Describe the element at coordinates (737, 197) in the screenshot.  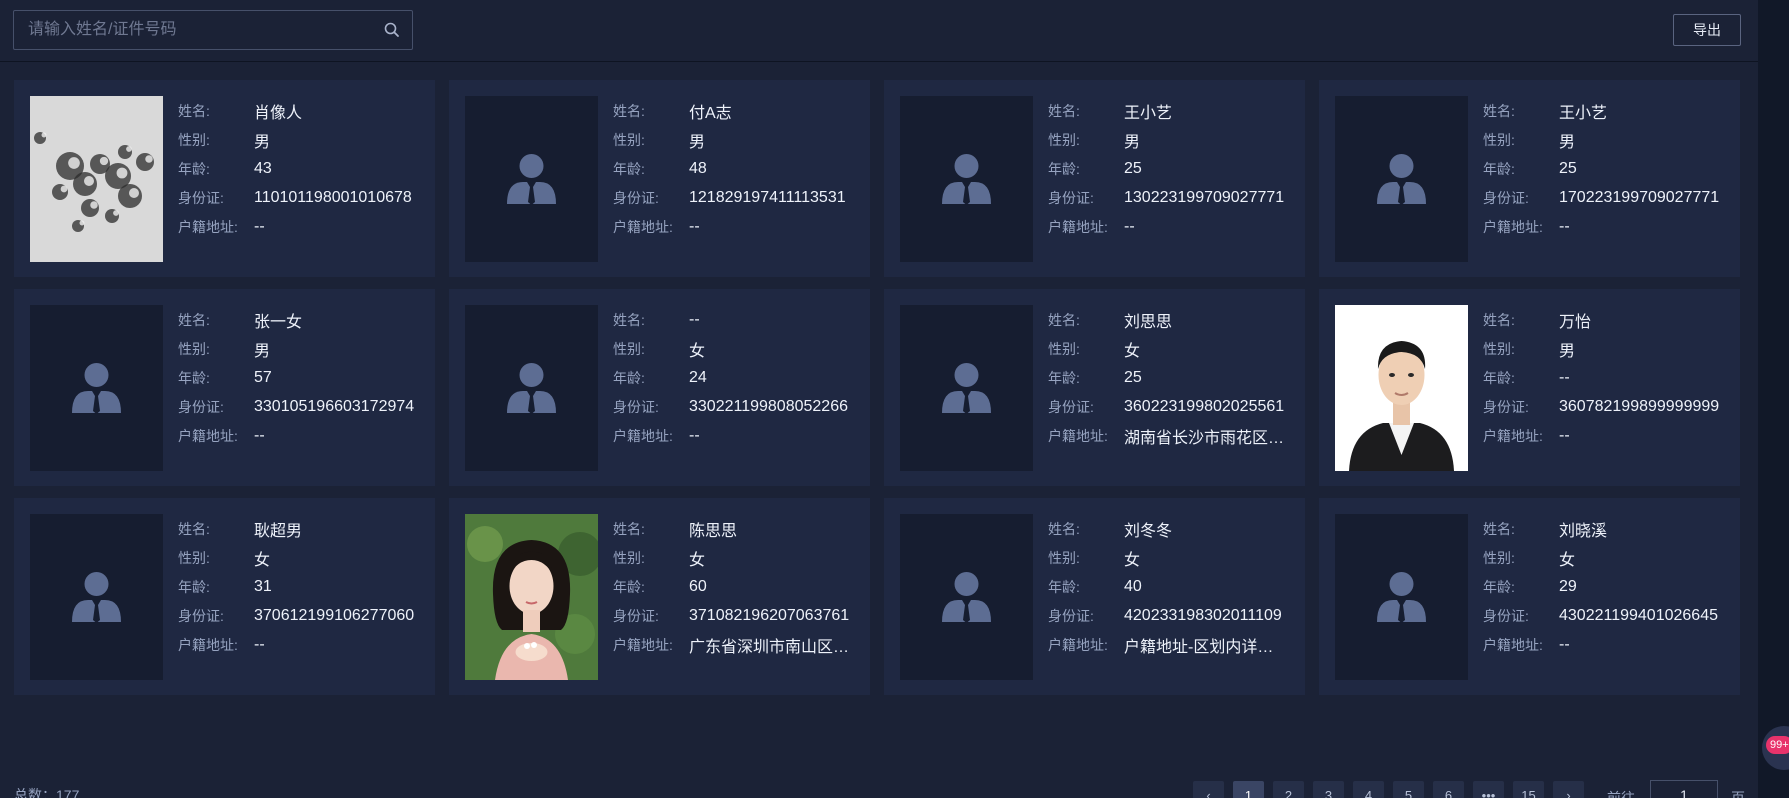
I see `field-row-id: 身份证: 121829197411113531` at that location.